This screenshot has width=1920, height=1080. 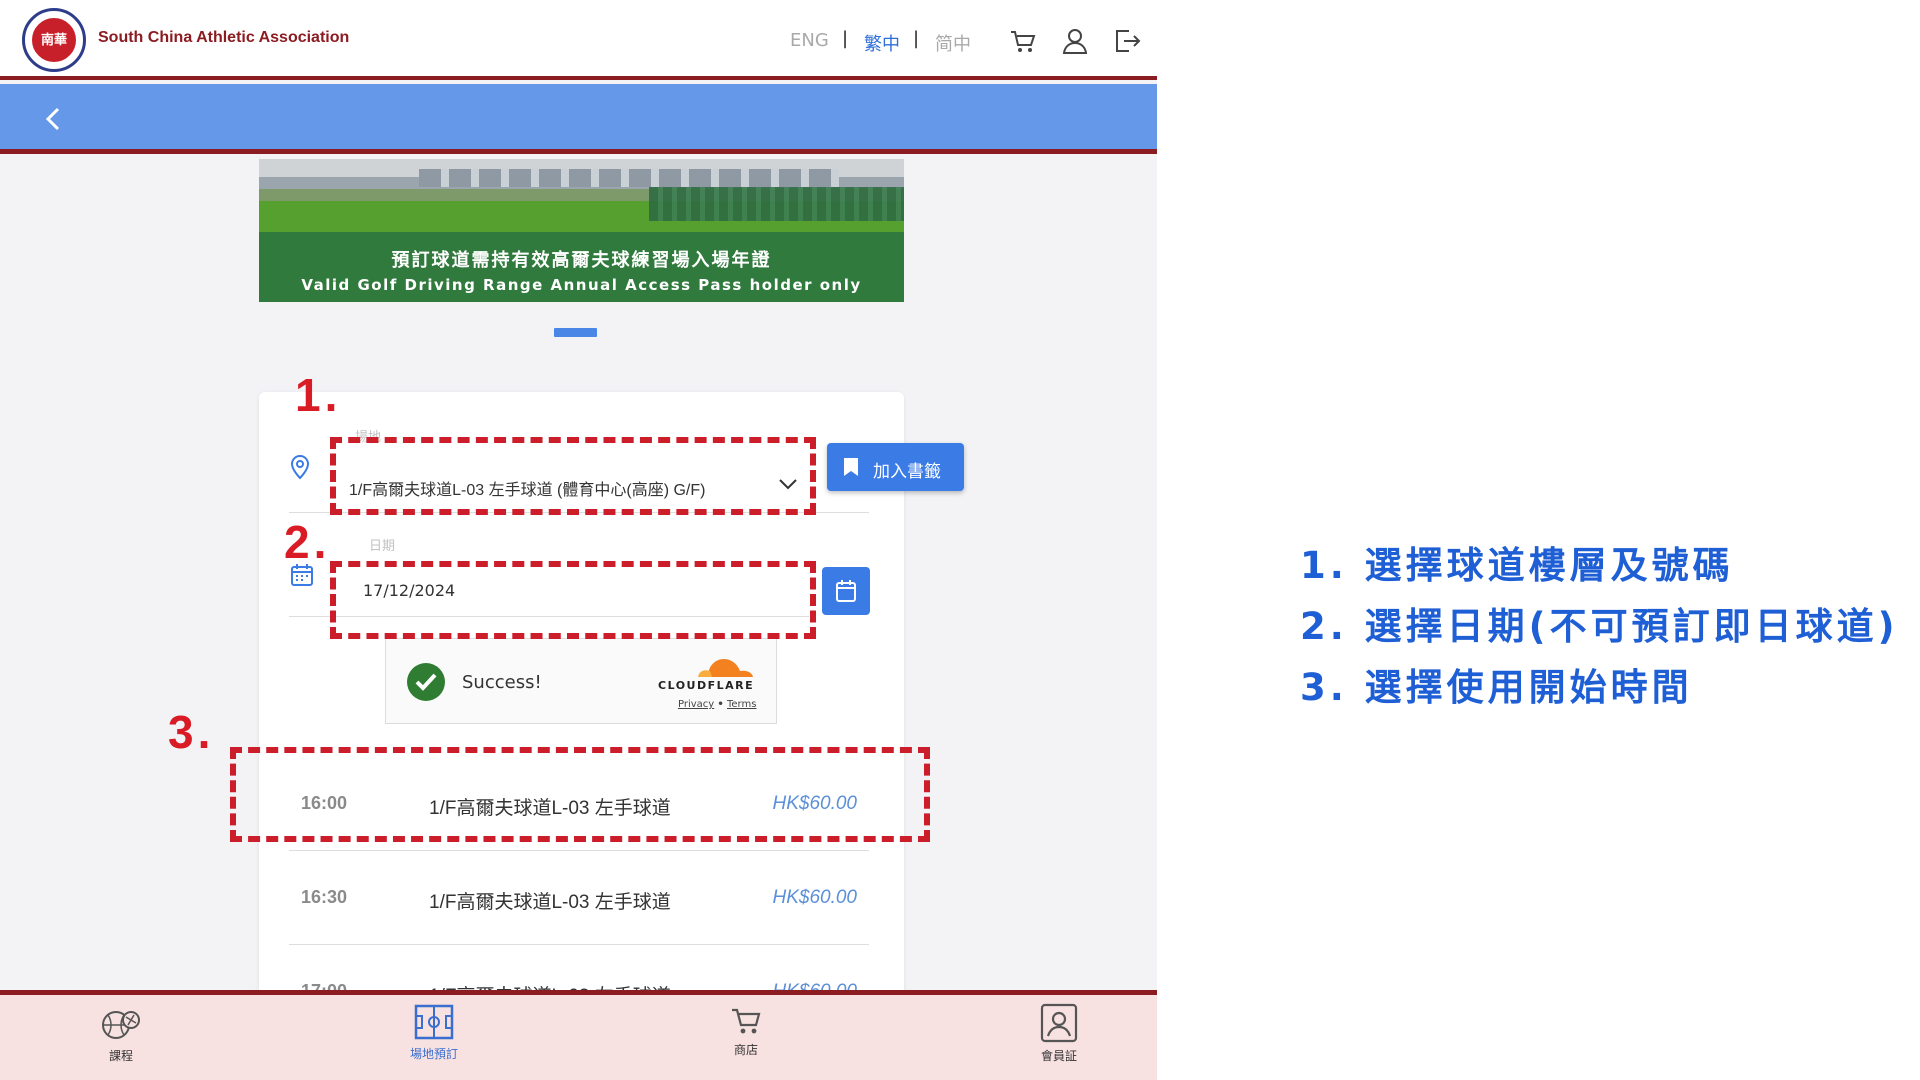 I want to click on slot-price: HK$60.00, so click(x=814, y=897).